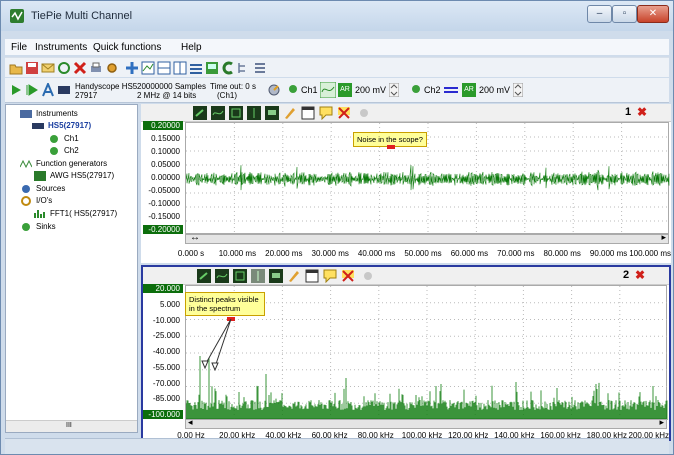 Image resolution: width=674 pixels, height=455 pixels. Describe the element at coordinates (240, 276) in the screenshot. I see `scope2-fit-icon` at that location.